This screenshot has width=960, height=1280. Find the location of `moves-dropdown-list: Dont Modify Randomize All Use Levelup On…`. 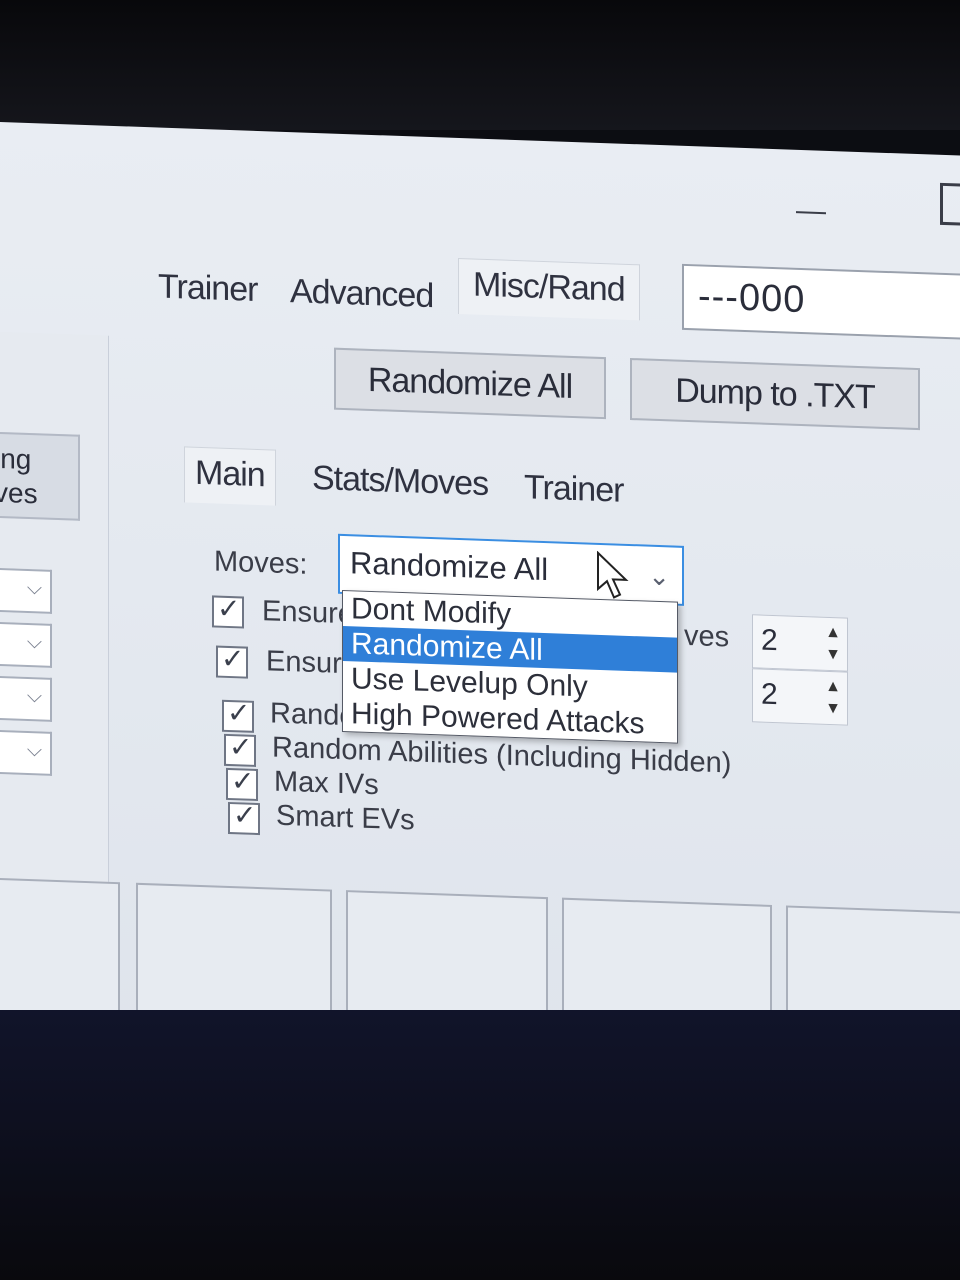

moves-dropdown-list: Dont Modify Randomize All Use Levelup On… is located at coordinates (510, 666).